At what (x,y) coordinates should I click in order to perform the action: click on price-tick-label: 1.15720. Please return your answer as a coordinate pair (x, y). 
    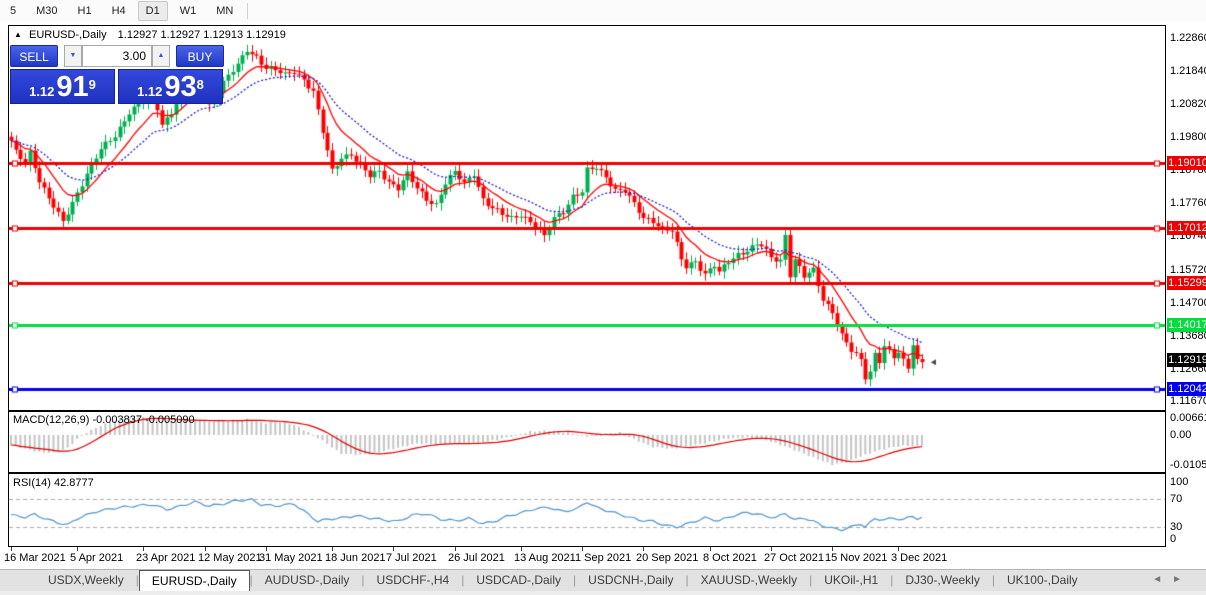
    Looking at the image, I should click on (1188, 270).